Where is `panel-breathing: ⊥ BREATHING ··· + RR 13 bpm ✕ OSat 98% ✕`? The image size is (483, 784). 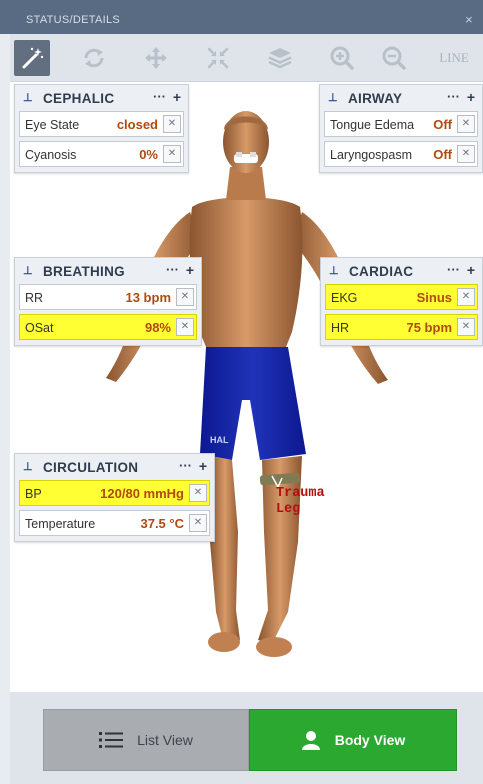 panel-breathing: ⊥ BREATHING ··· + RR 13 bpm ✕ OSat 98% ✕ is located at coordinates (108, 301).